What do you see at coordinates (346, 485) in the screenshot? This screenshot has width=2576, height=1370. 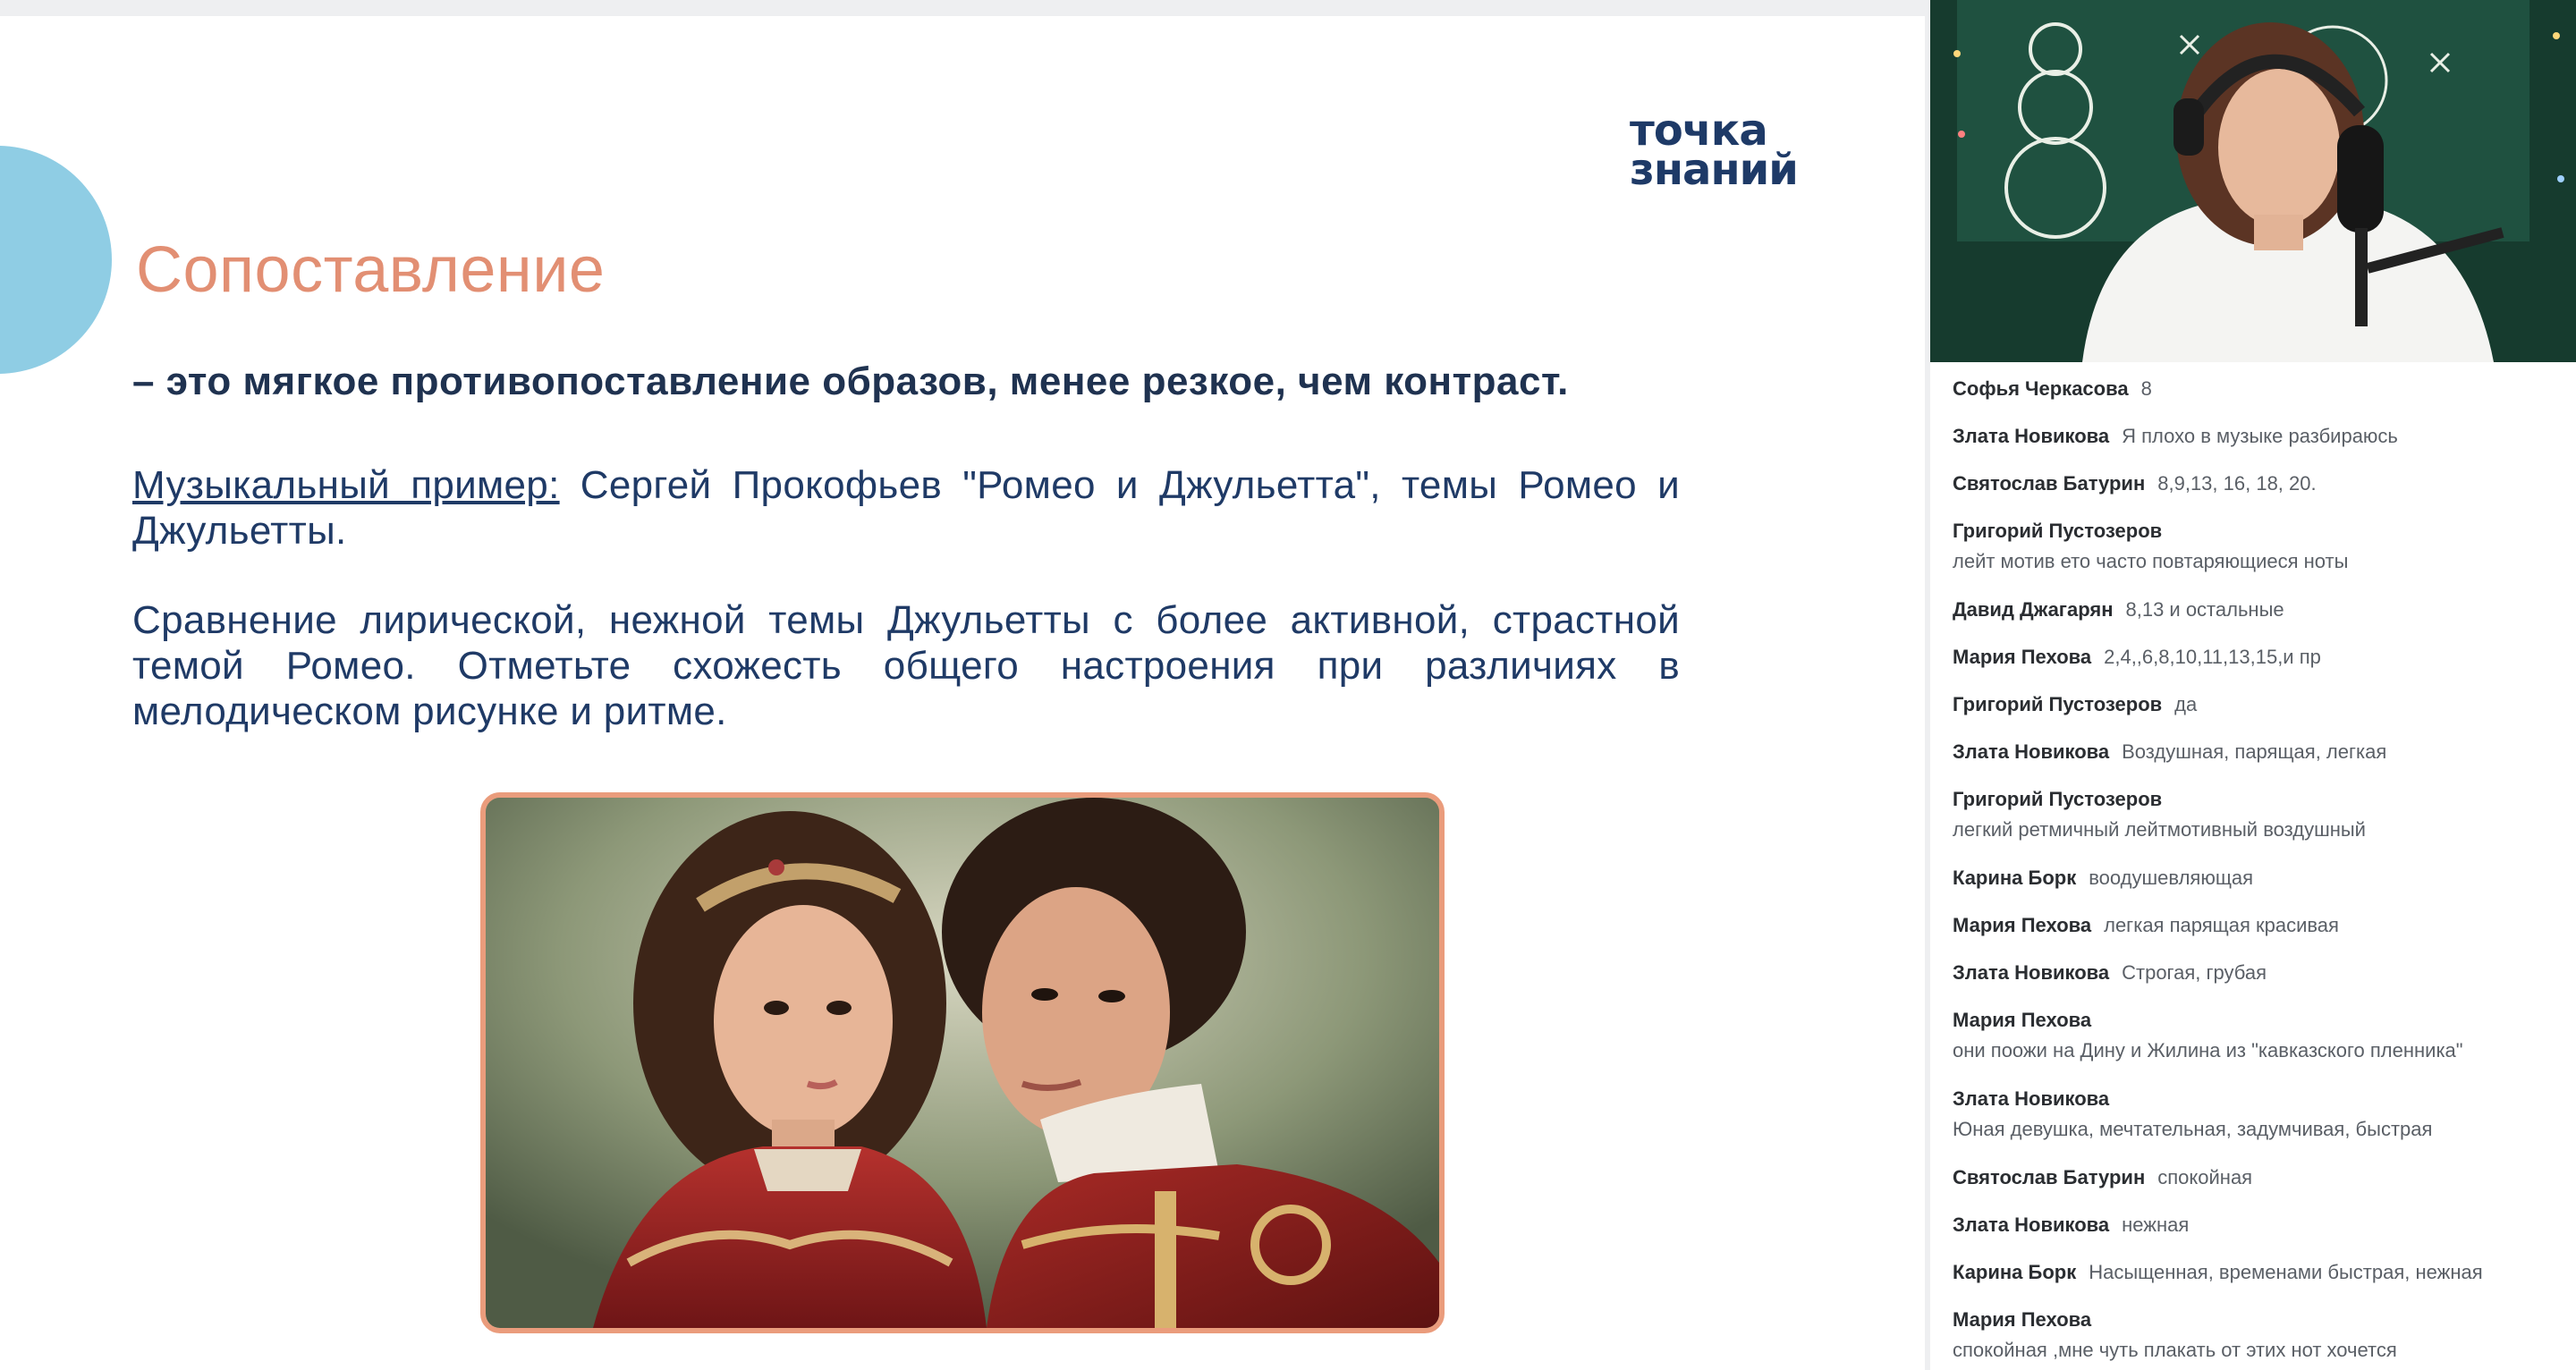 I see `music-example-label: Музыкальный пример:` at bounding box center [346, 485].